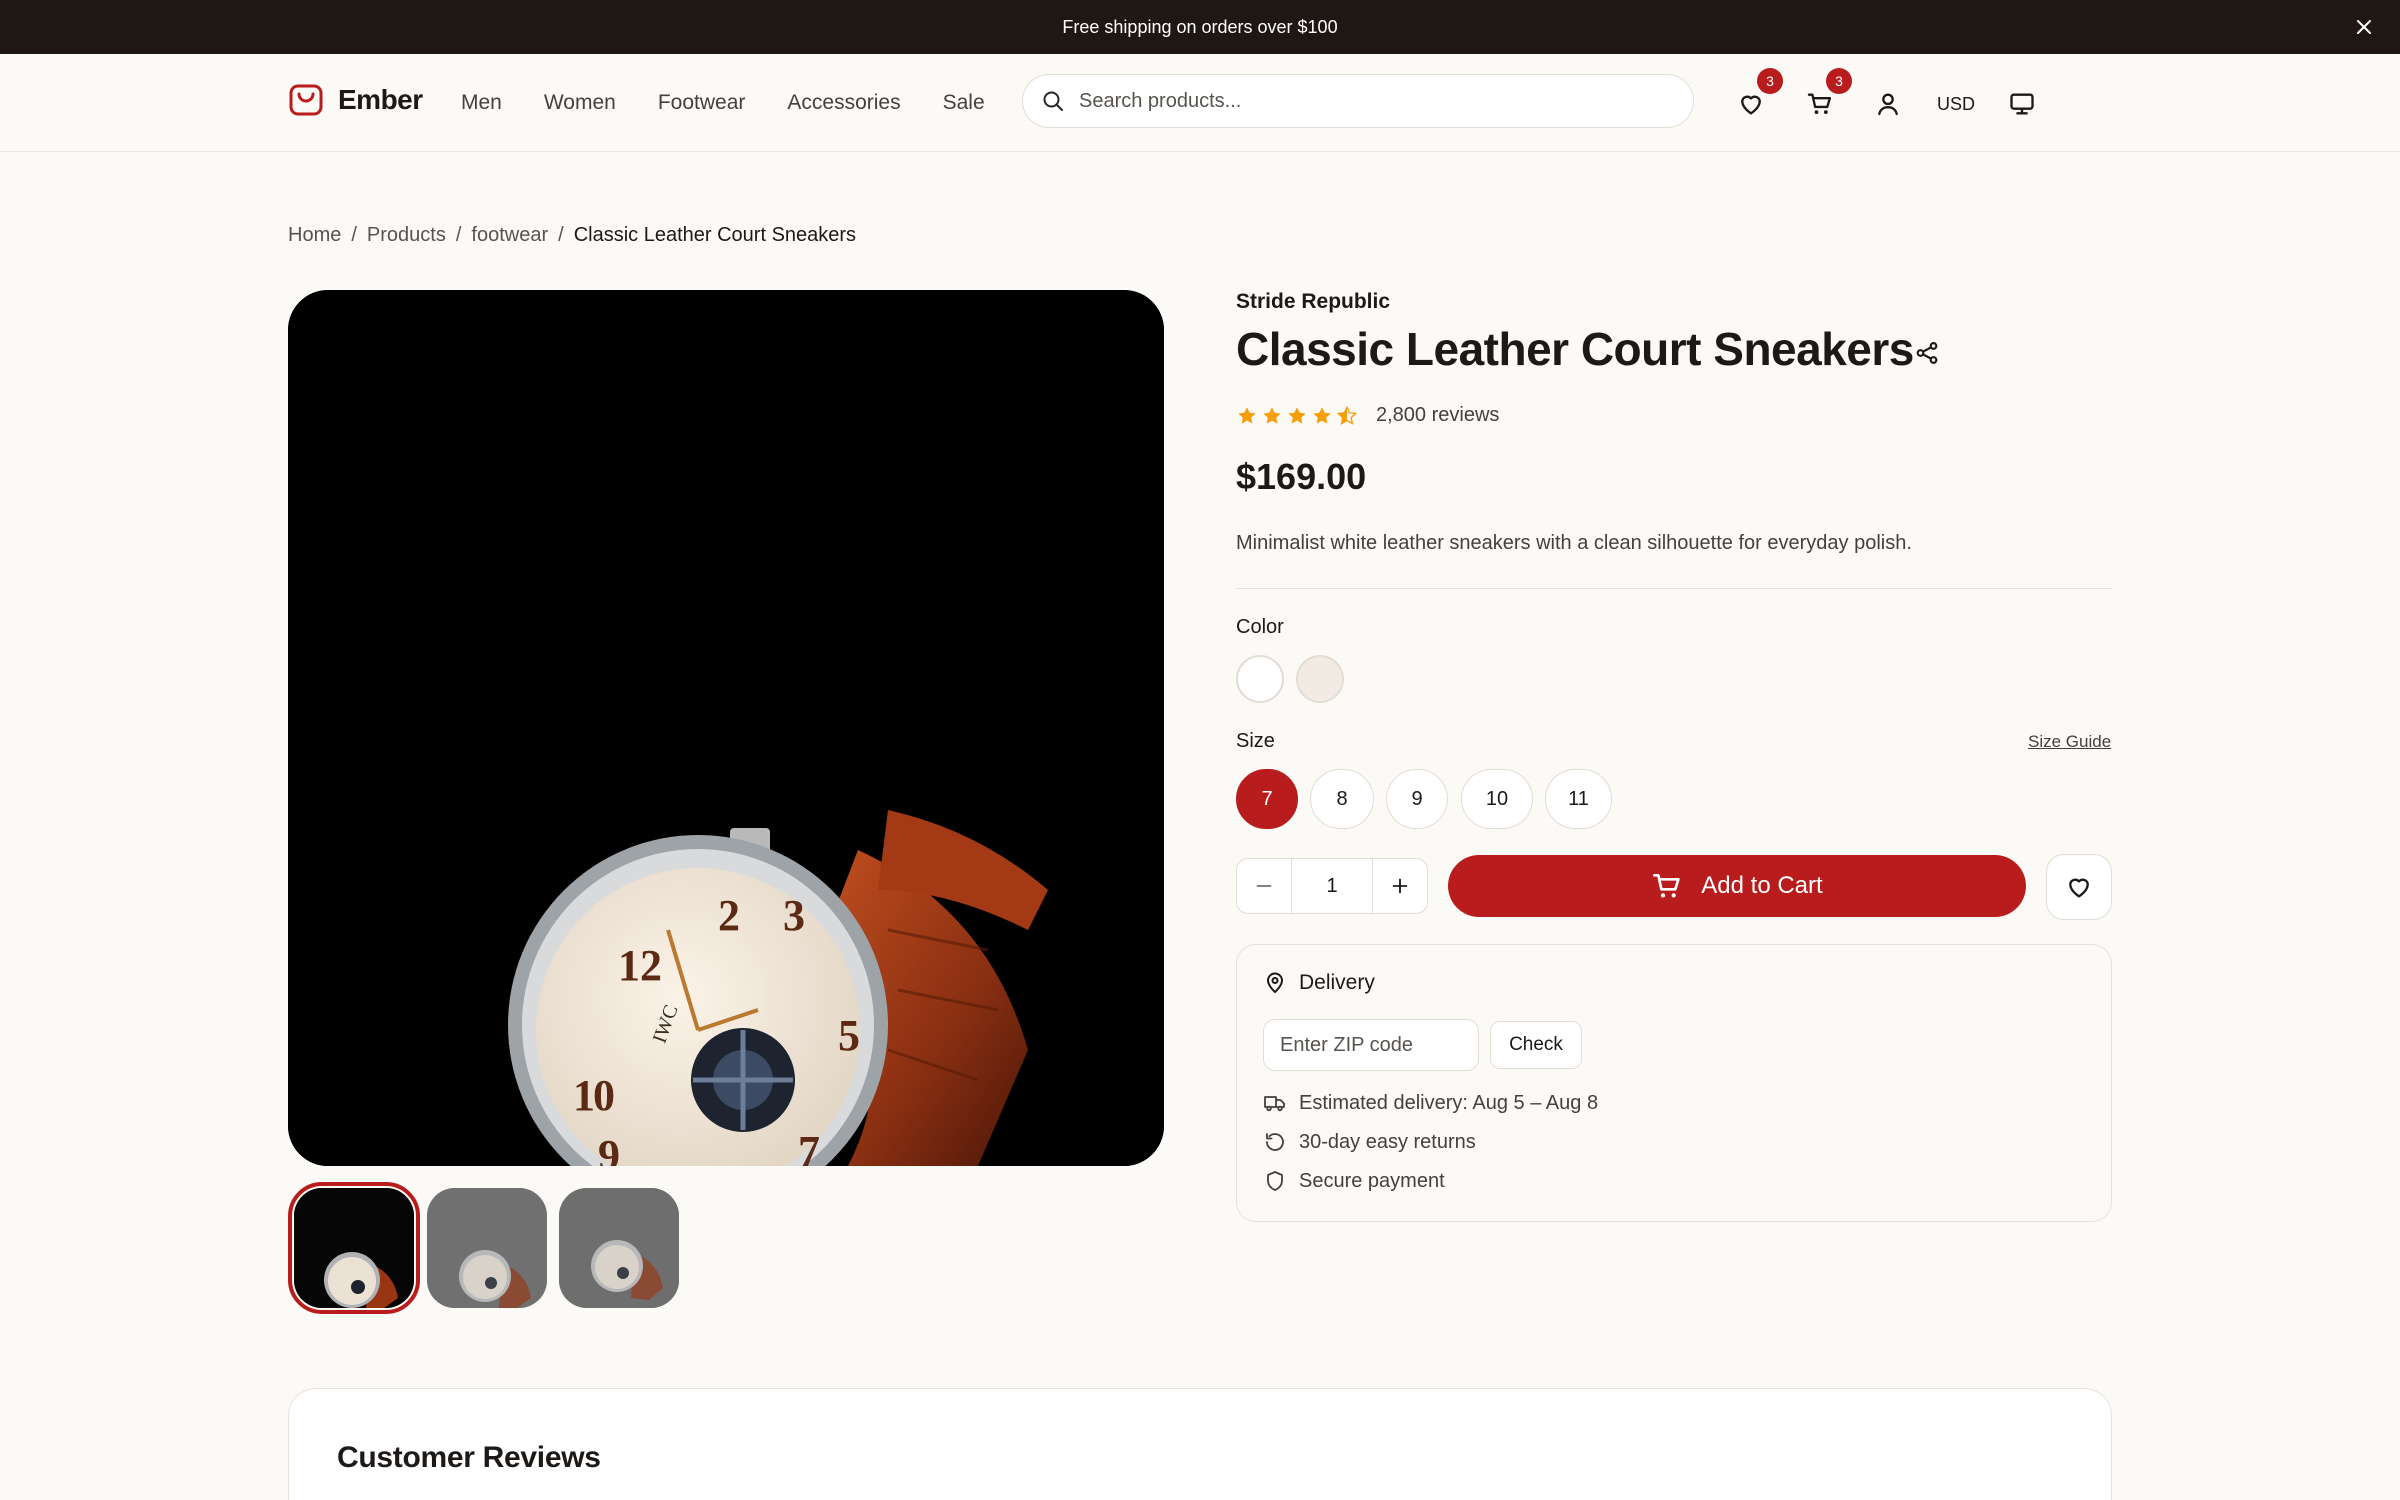 This screenshot has height=1500, width=2400. What do you see at coordinates (1449, 1102) in the screenshot?
I see `delivery-estimate-text: Estimated delivery: Aug 5 – Aug 8` at bounding box center [1449, 1102].